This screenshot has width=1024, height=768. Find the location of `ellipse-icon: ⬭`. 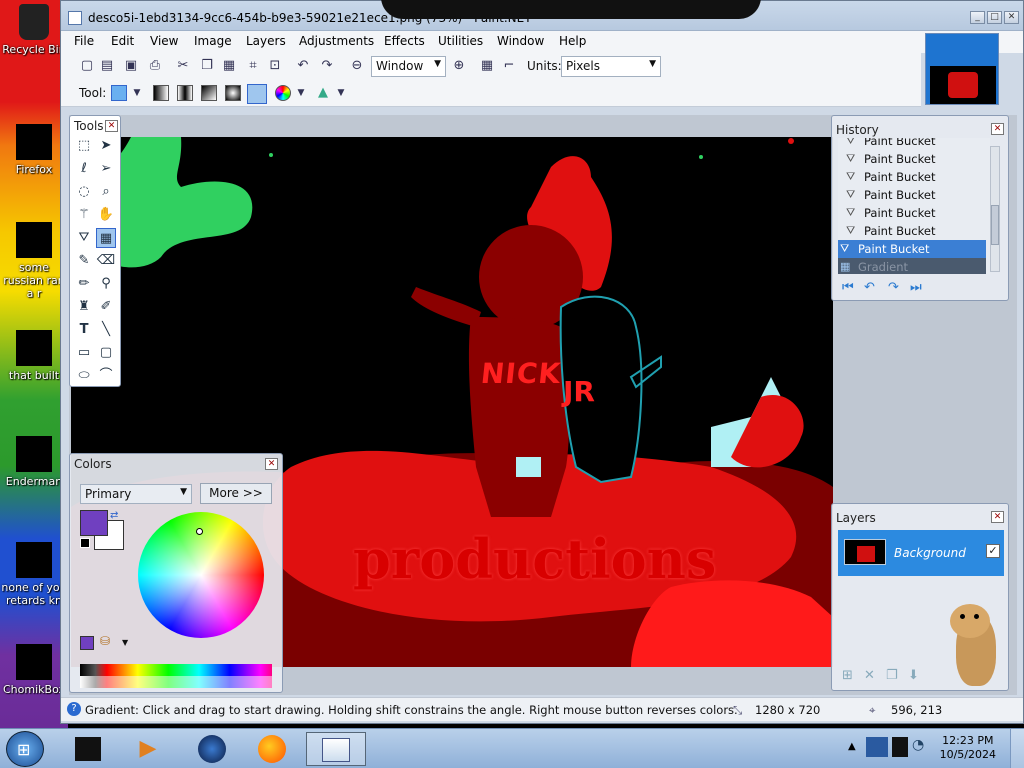

ellipse-icon: ⬭ is located at coordinates (84, 376).